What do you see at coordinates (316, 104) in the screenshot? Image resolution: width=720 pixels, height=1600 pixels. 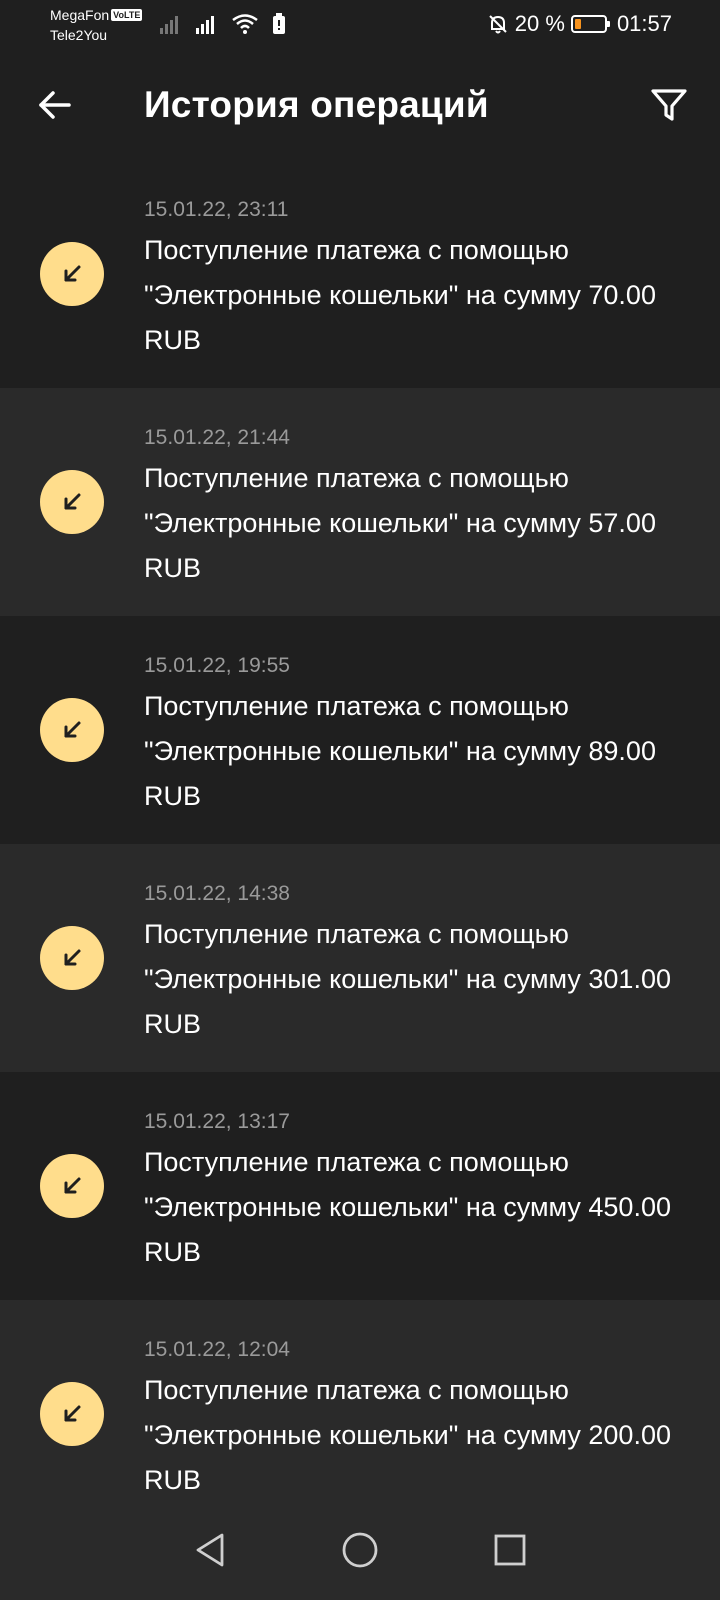 I see `page-title: История операций` at bounding box center [316, 104].